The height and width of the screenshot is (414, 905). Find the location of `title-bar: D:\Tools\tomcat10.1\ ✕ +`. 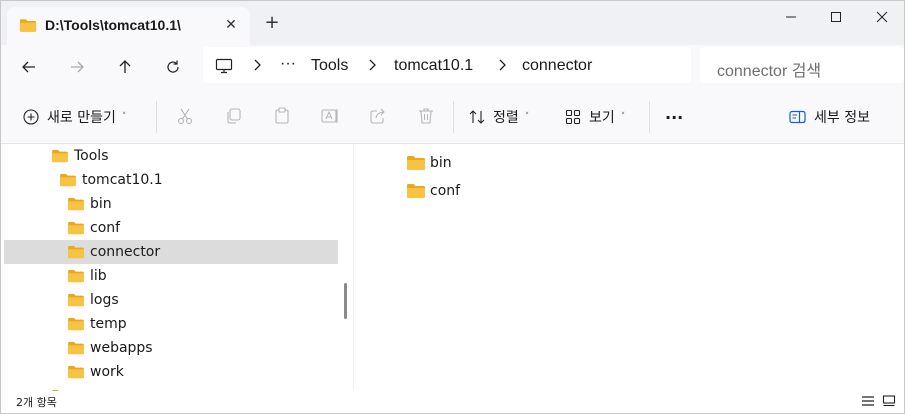

title-bar: D:\Tools\tomcat10.1\ ✕ + is located at coordinates (452, 23).